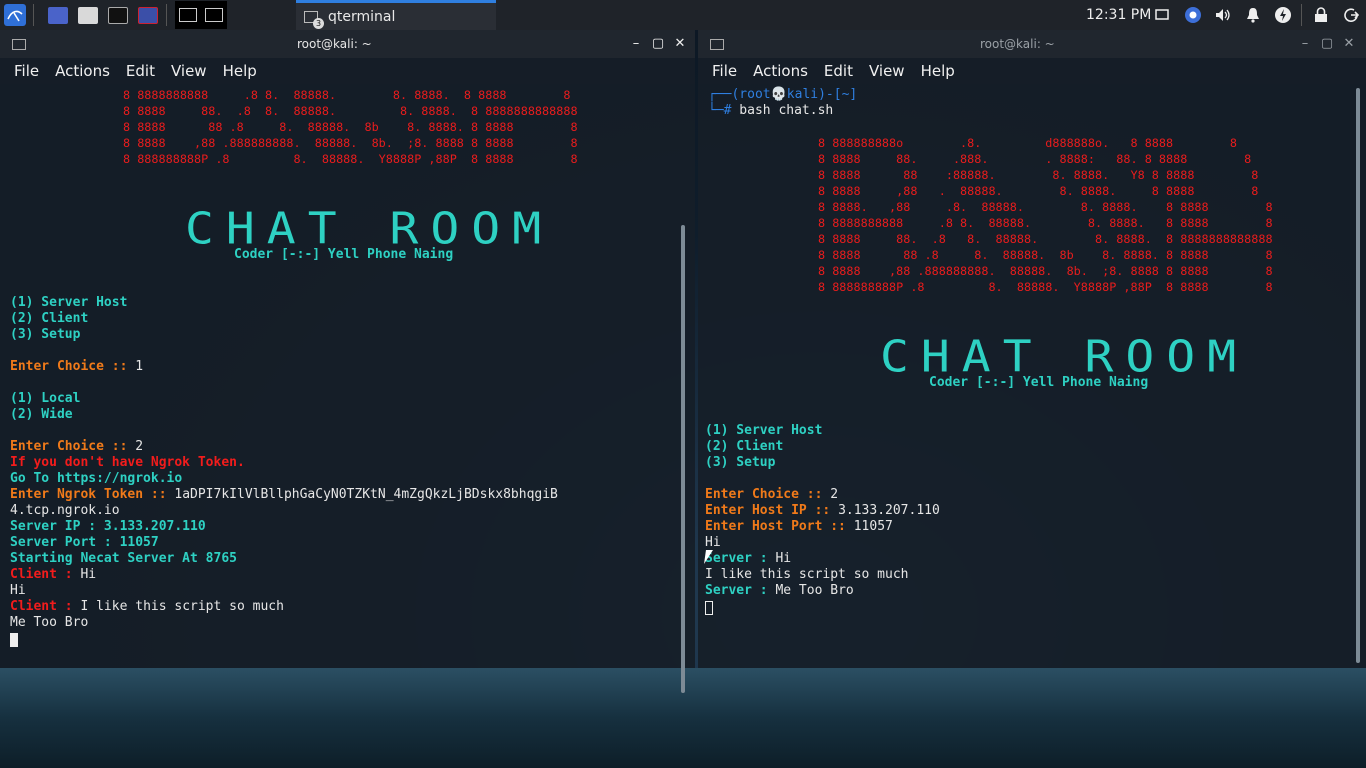  What do you see at coordinates (334, 44) in the screenshot?
I see `window-title: root@kali: ~` at bounding box center [334, 44].